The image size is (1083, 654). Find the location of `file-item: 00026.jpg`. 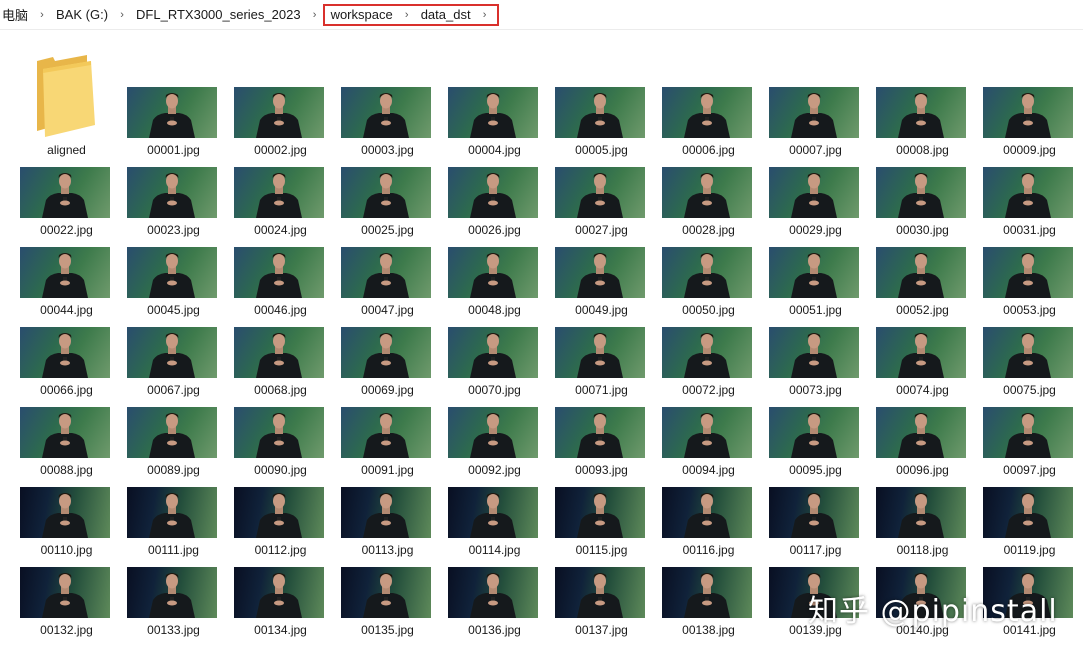

file-item: 00026.jpg is located at coordinates (494, 182).